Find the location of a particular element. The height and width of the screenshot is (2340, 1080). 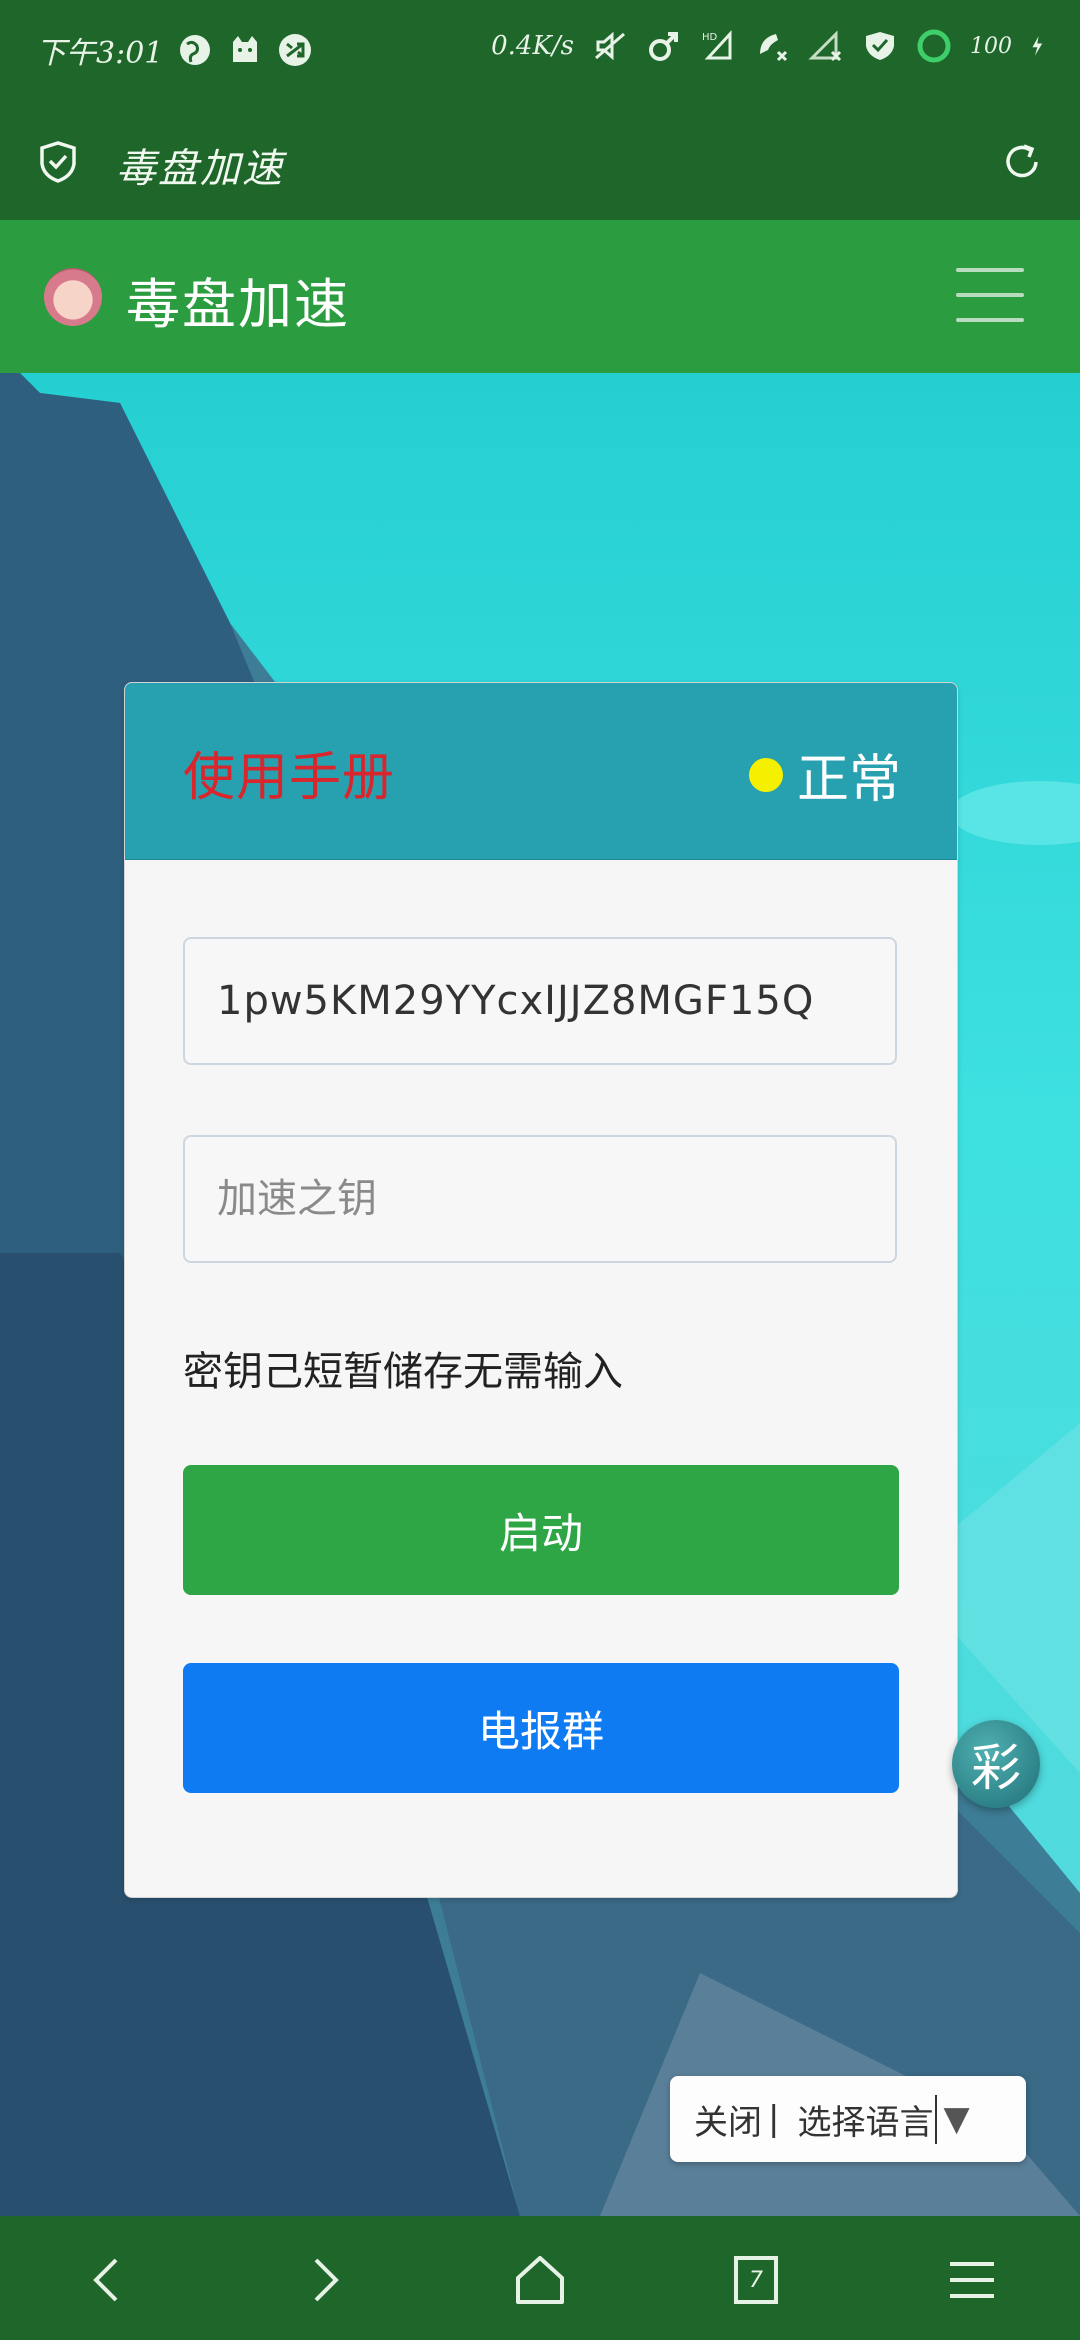

status-text: 正常 is located at coordinates (848, 780).